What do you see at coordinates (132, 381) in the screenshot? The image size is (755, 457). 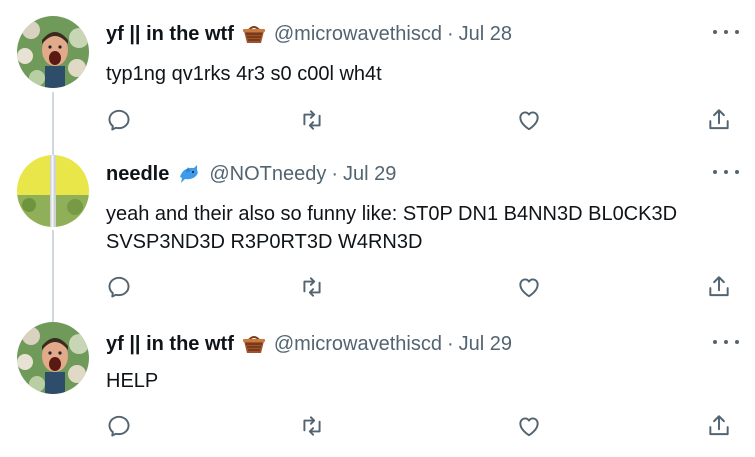 I see `tweet-text: HELP` at bounding box center [132, 381].